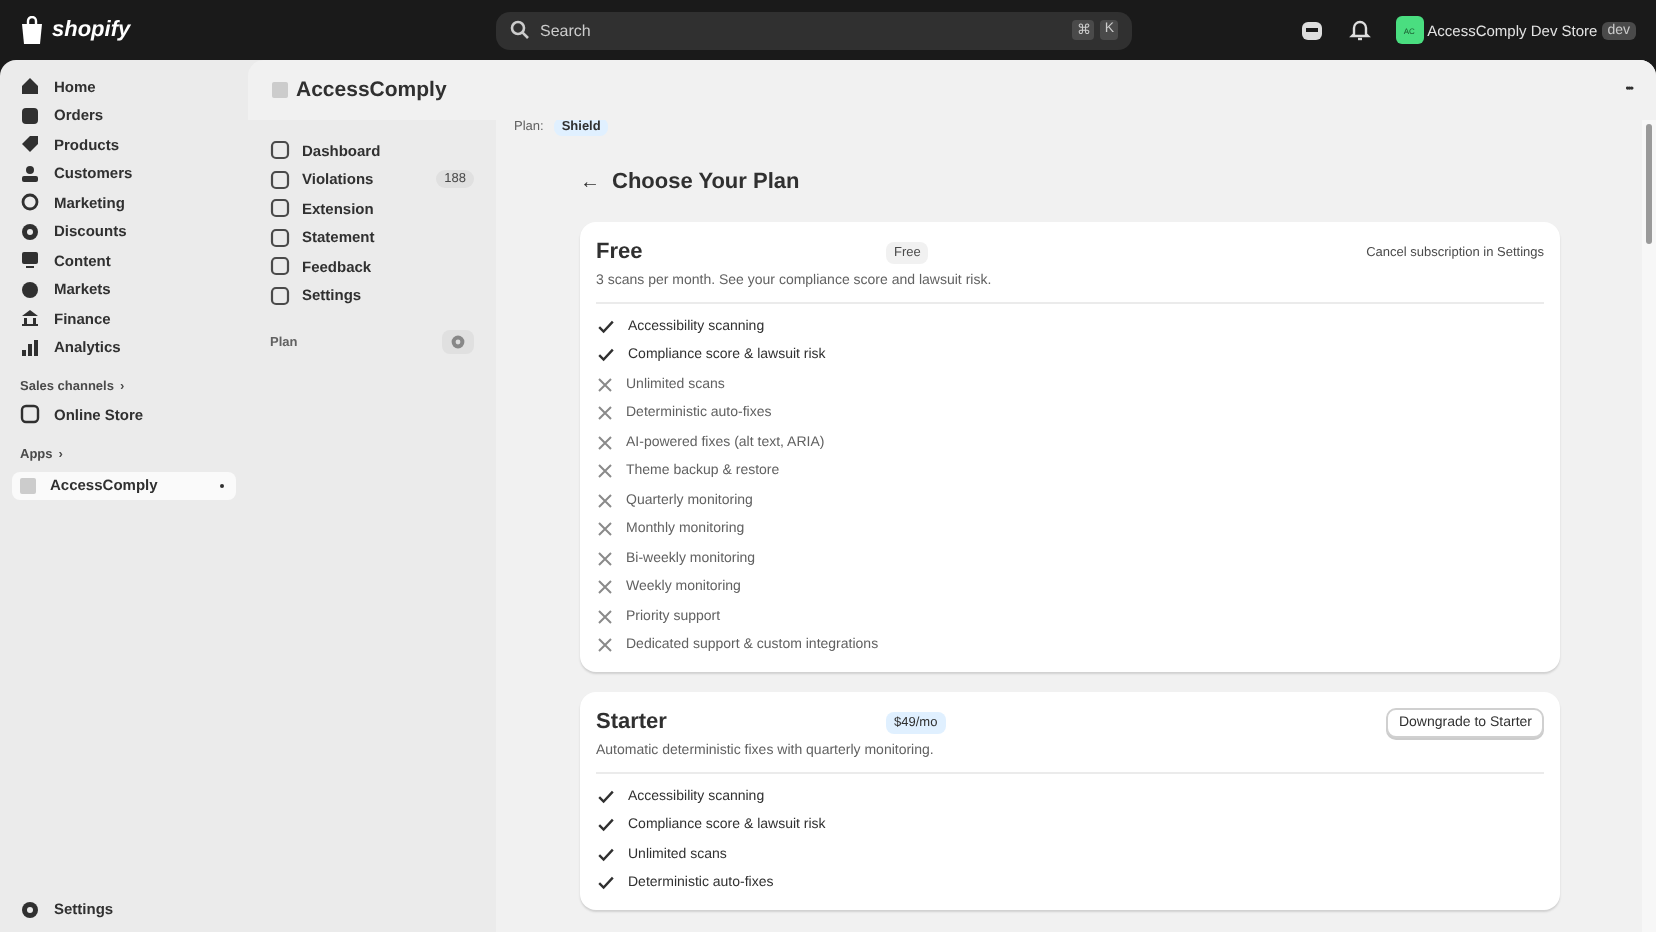 The height and width of the screenshot is (932, 1656). What do you see at coordinates (30, 260) in the screenshot?
I see `monitor-icon` at bounding box center [30, 260].